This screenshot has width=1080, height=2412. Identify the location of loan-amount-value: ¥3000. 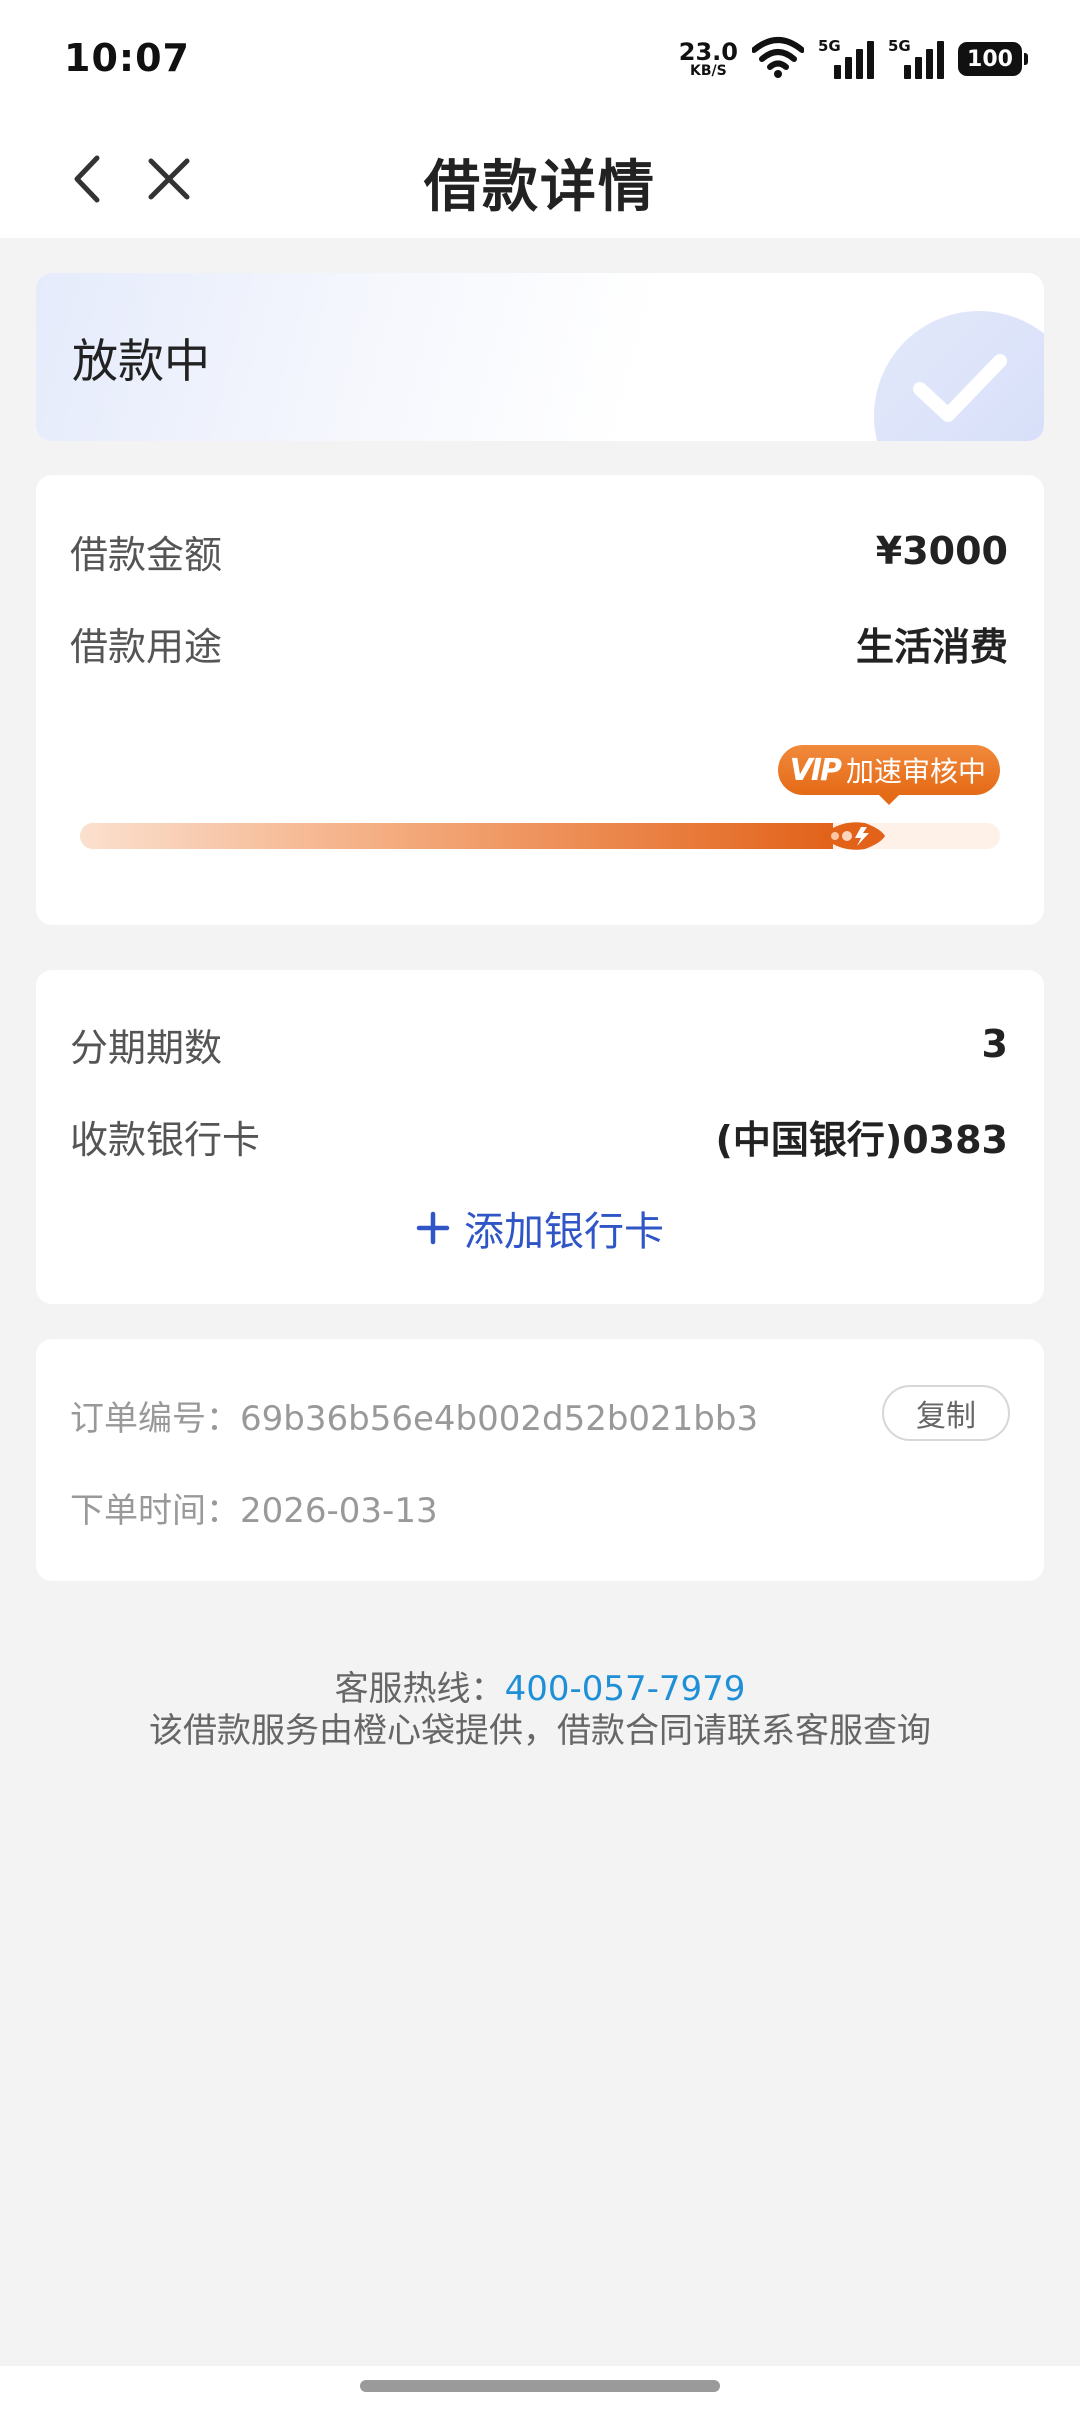
(941, 551).